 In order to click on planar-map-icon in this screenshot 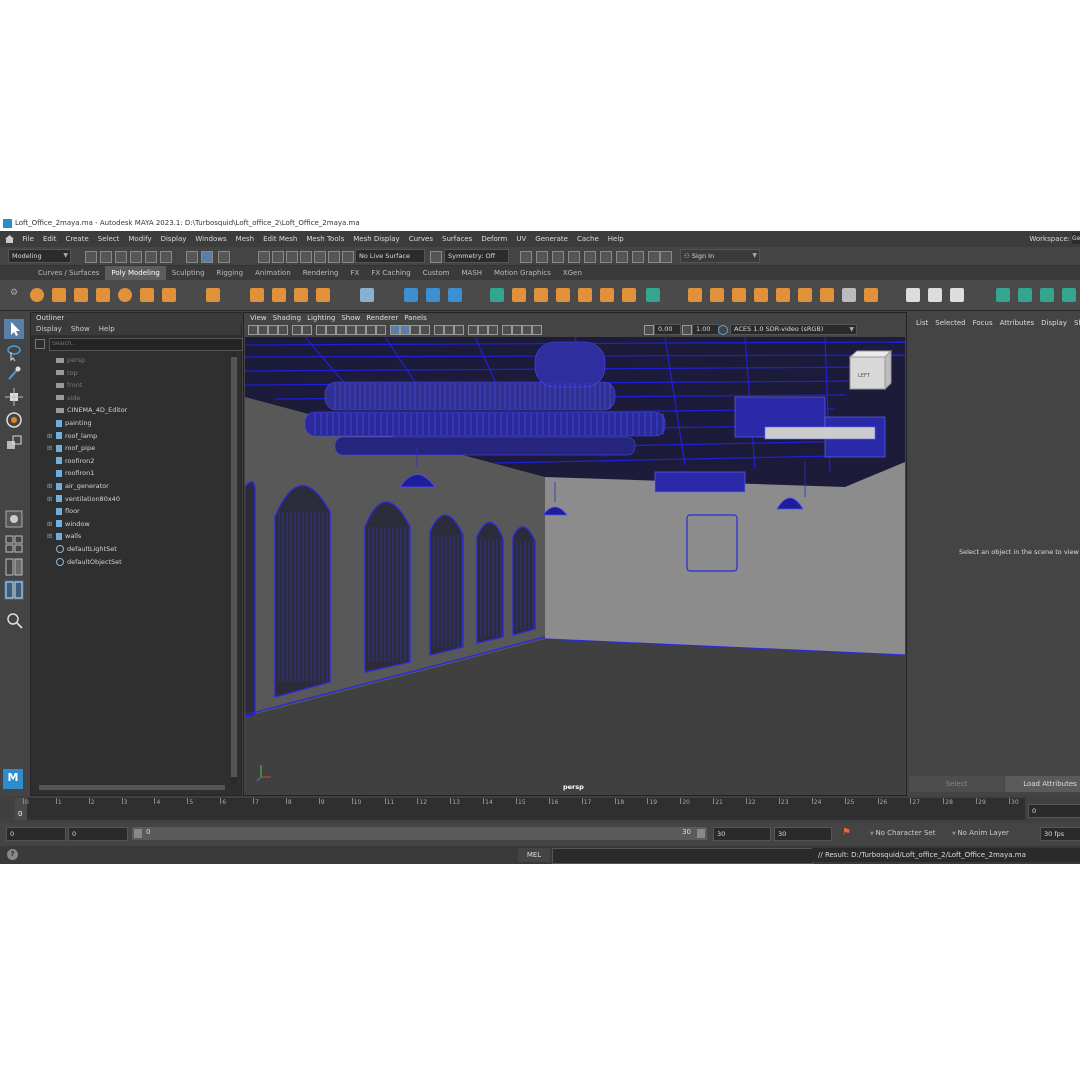, I will do `click(1025, 295)`.